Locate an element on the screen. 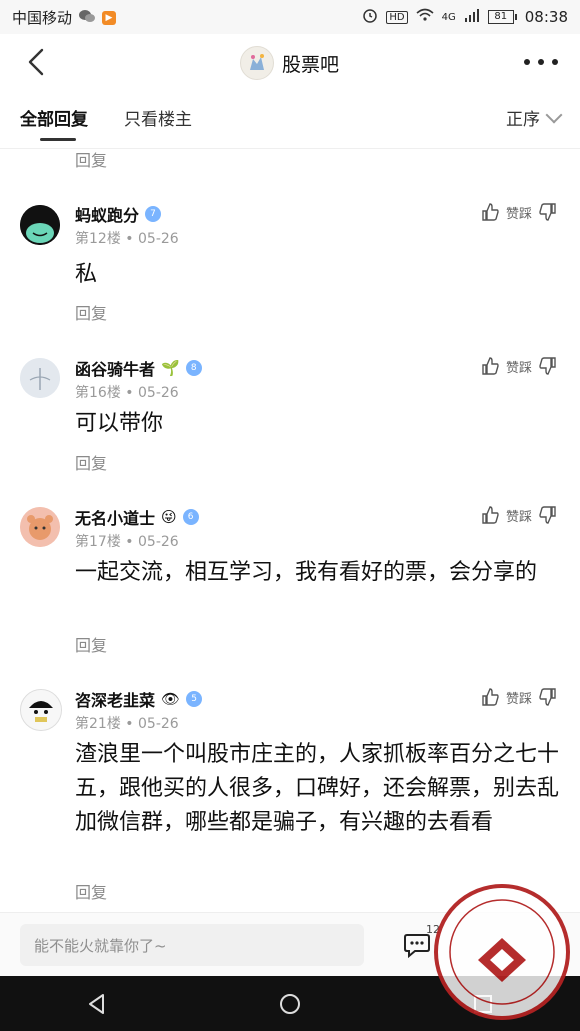 The height and width of the screenshot is (1031, 580). alarm-icon is located at coordinates (370, 17).